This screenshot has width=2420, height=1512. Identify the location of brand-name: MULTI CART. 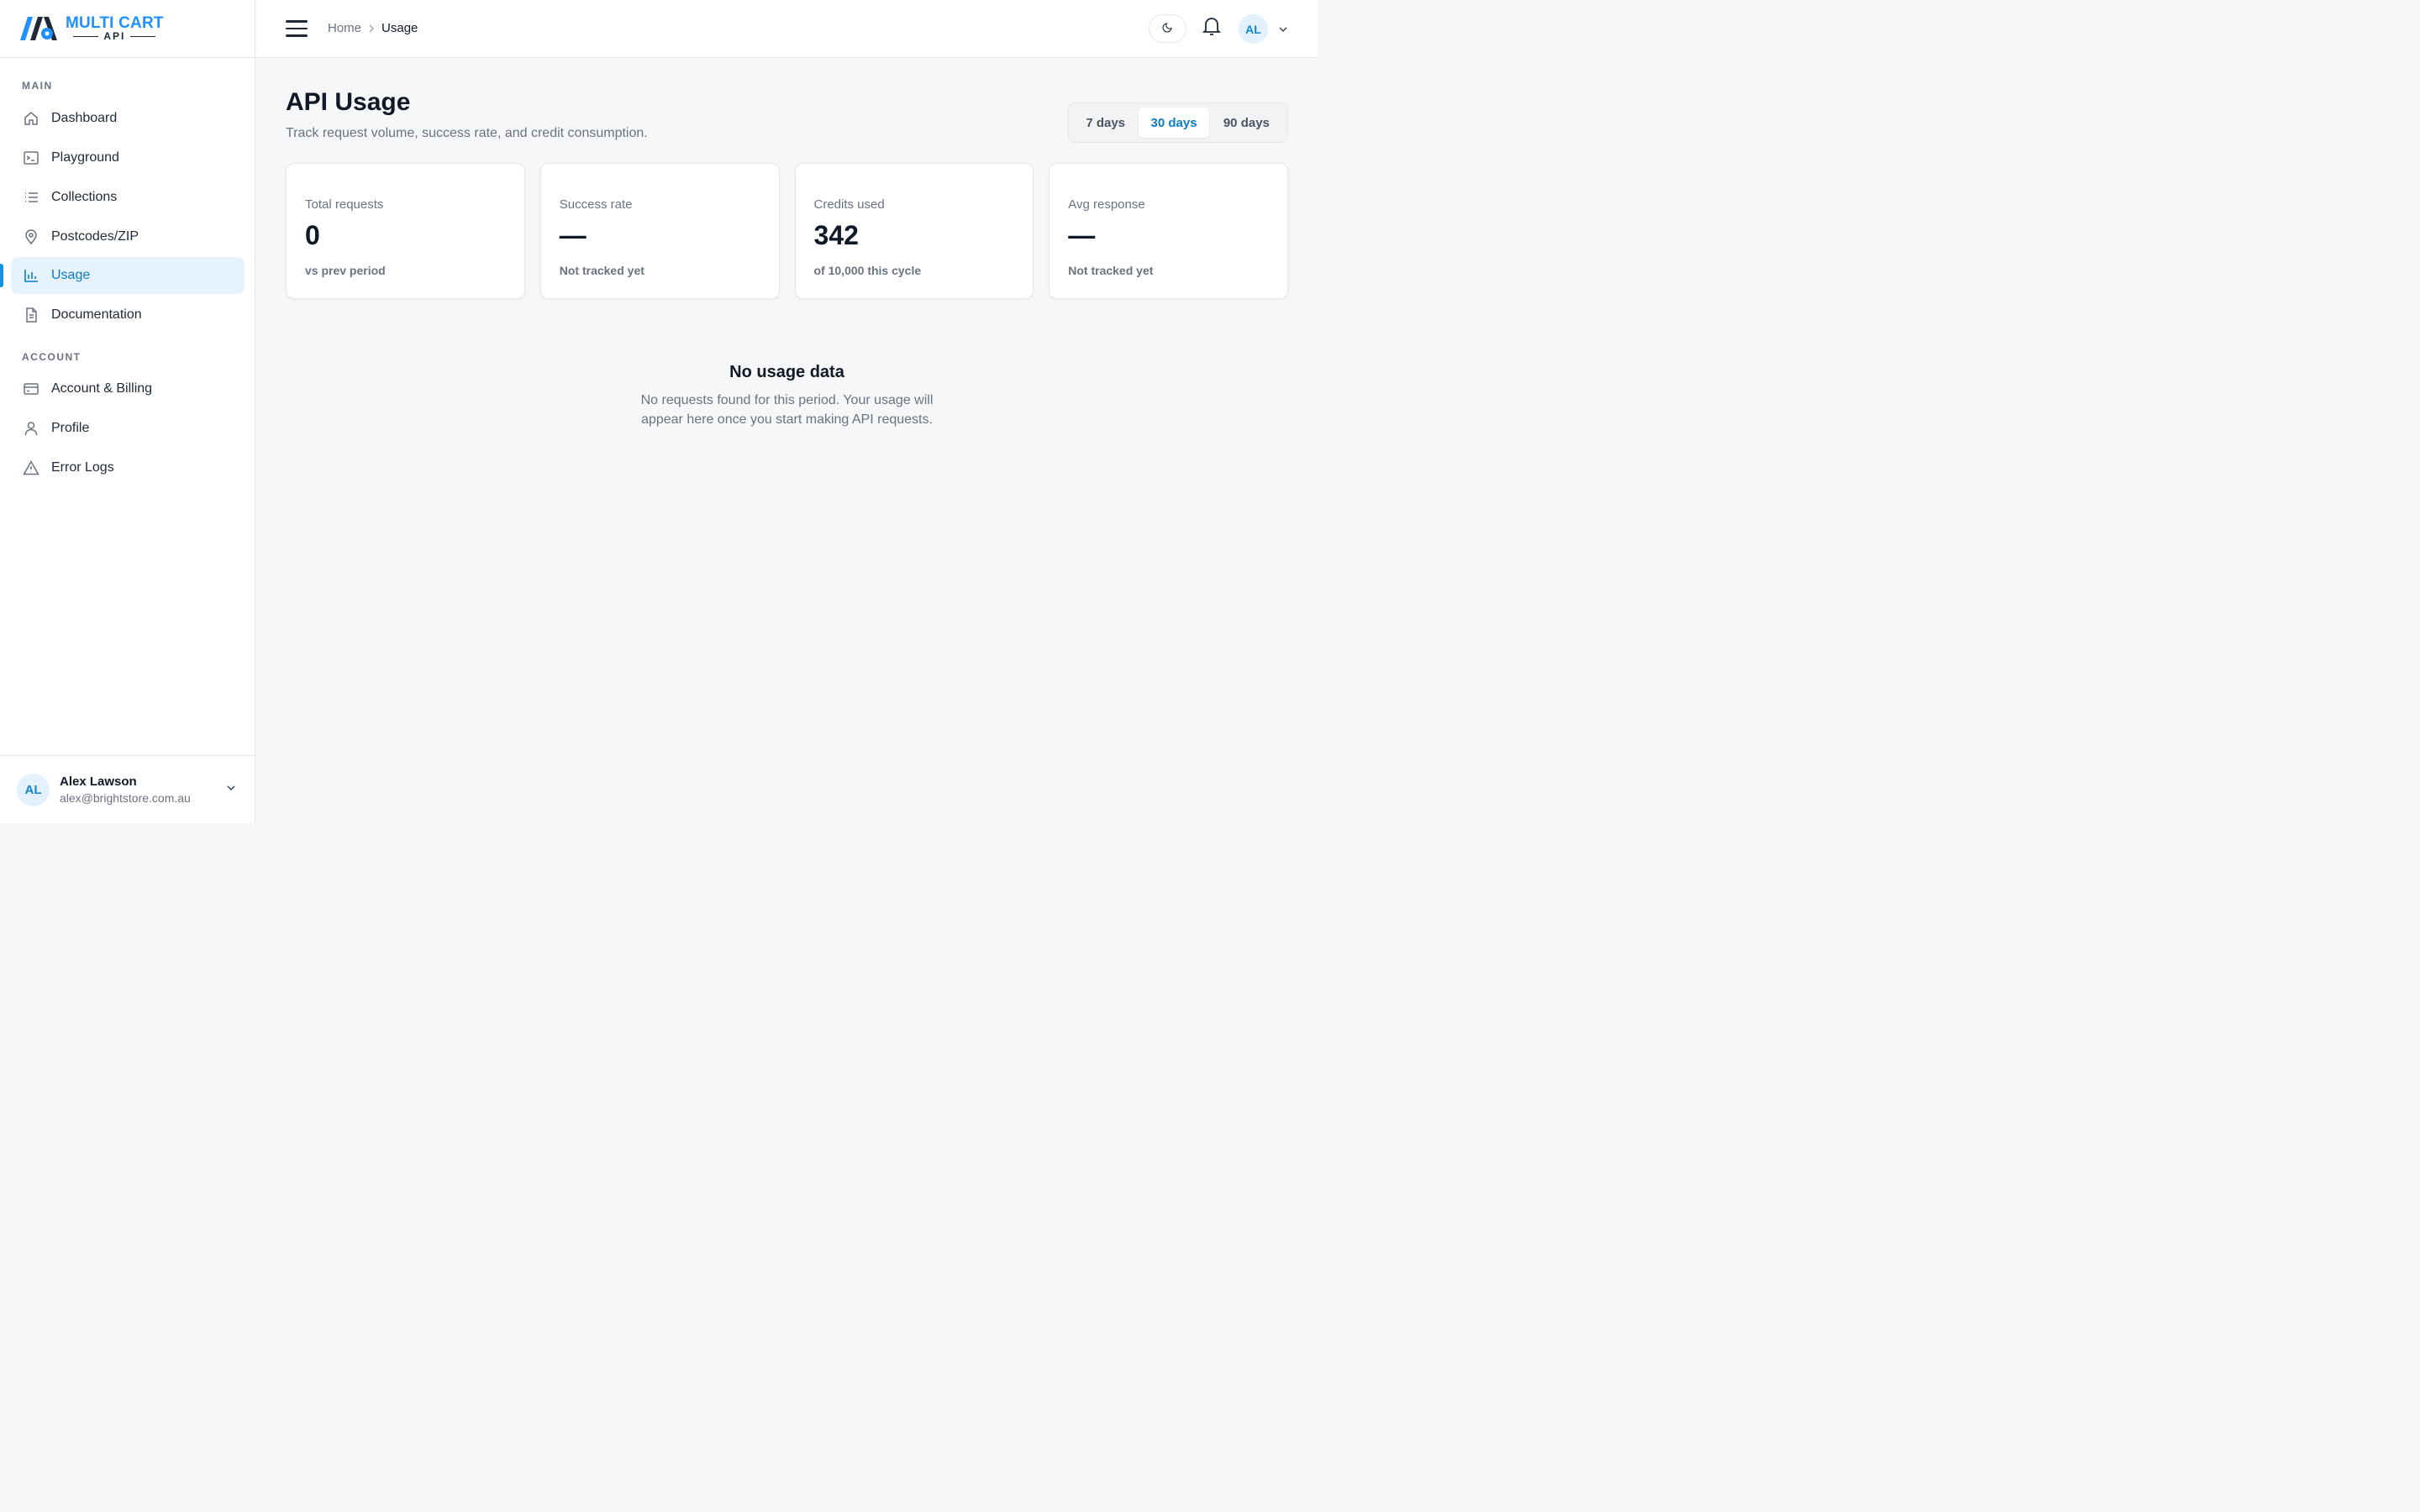
(115, 23).